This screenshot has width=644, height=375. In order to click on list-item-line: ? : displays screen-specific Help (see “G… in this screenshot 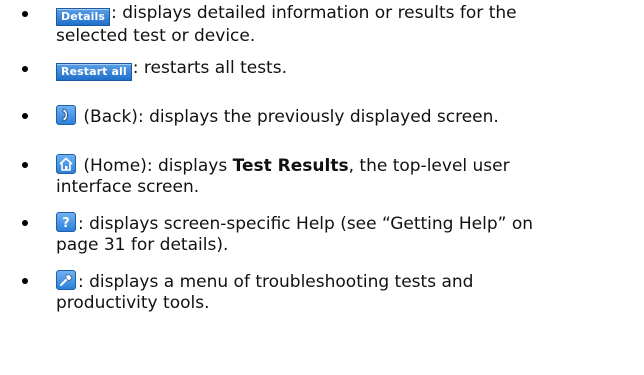, I will do `click(350, 223)`.